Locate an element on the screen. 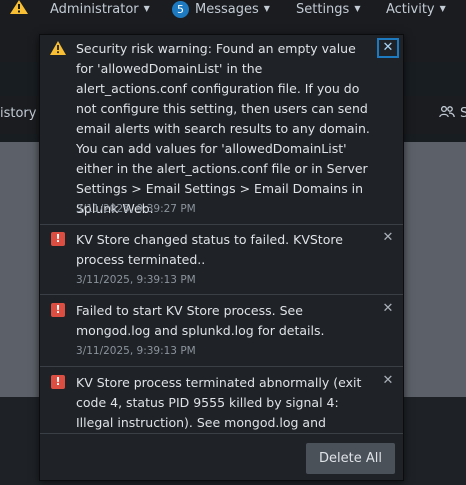  delete-all-button: Delete All is located at coordinates (350, 458).